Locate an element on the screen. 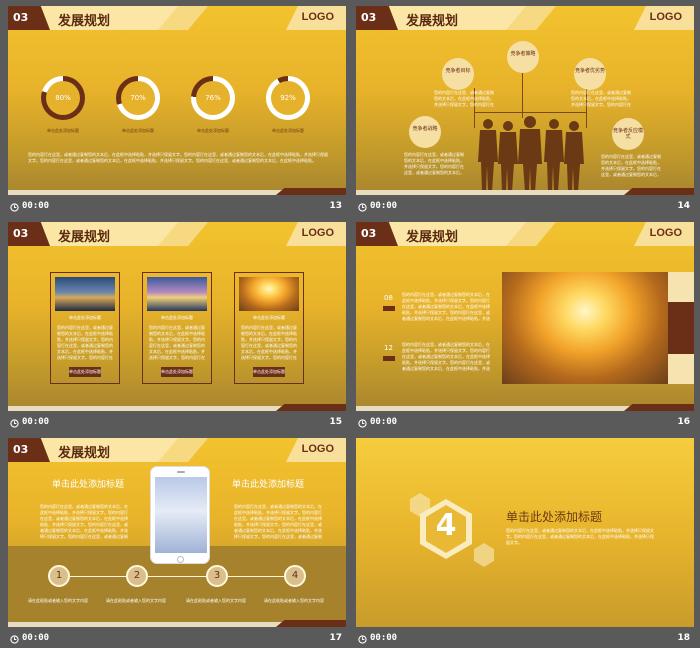 This screenshot has width=700, height=648. step-circle: 4 is located at coordinates (295, 576).